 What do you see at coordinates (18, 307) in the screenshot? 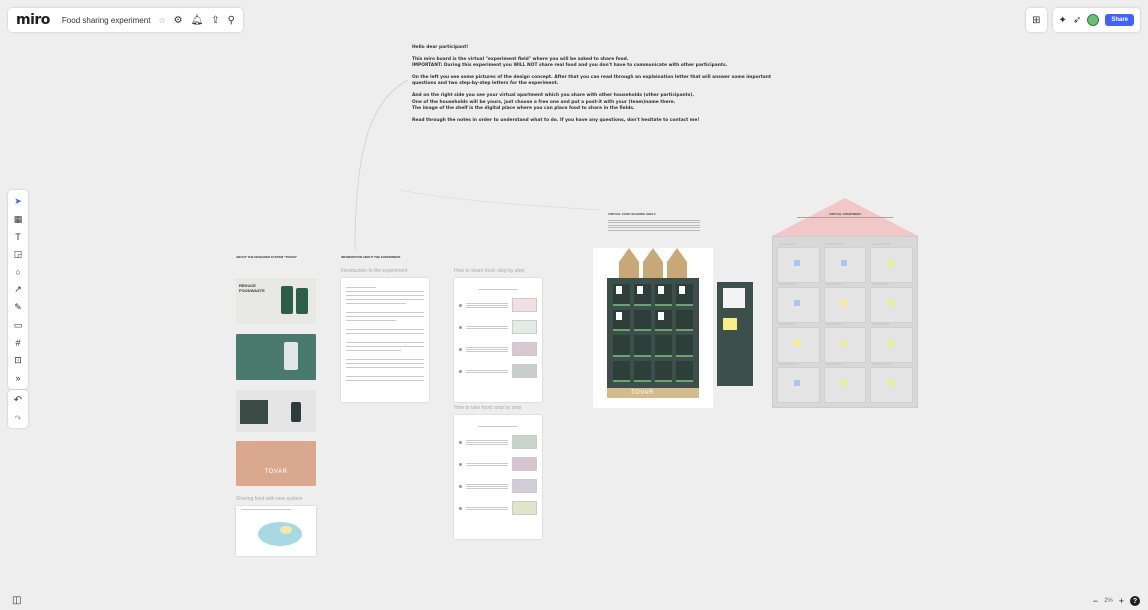
I see `pen-icon: ✎` at bounding box center [18, 307].